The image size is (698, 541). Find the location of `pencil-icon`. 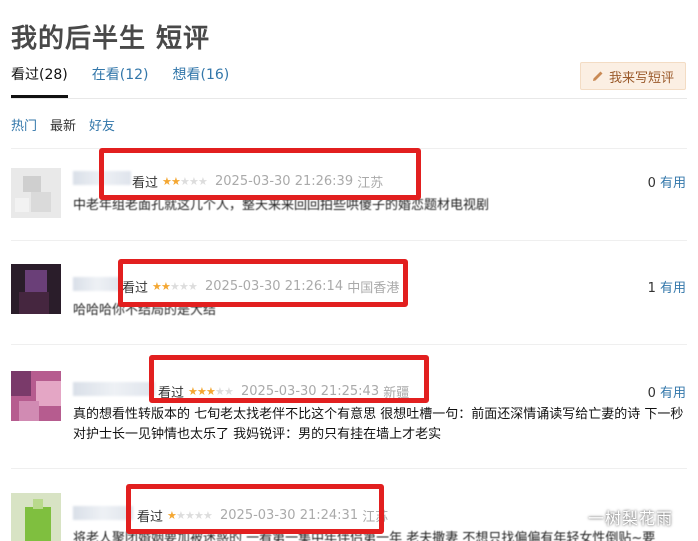

pencil-icon is located at coordinates (597, 76).